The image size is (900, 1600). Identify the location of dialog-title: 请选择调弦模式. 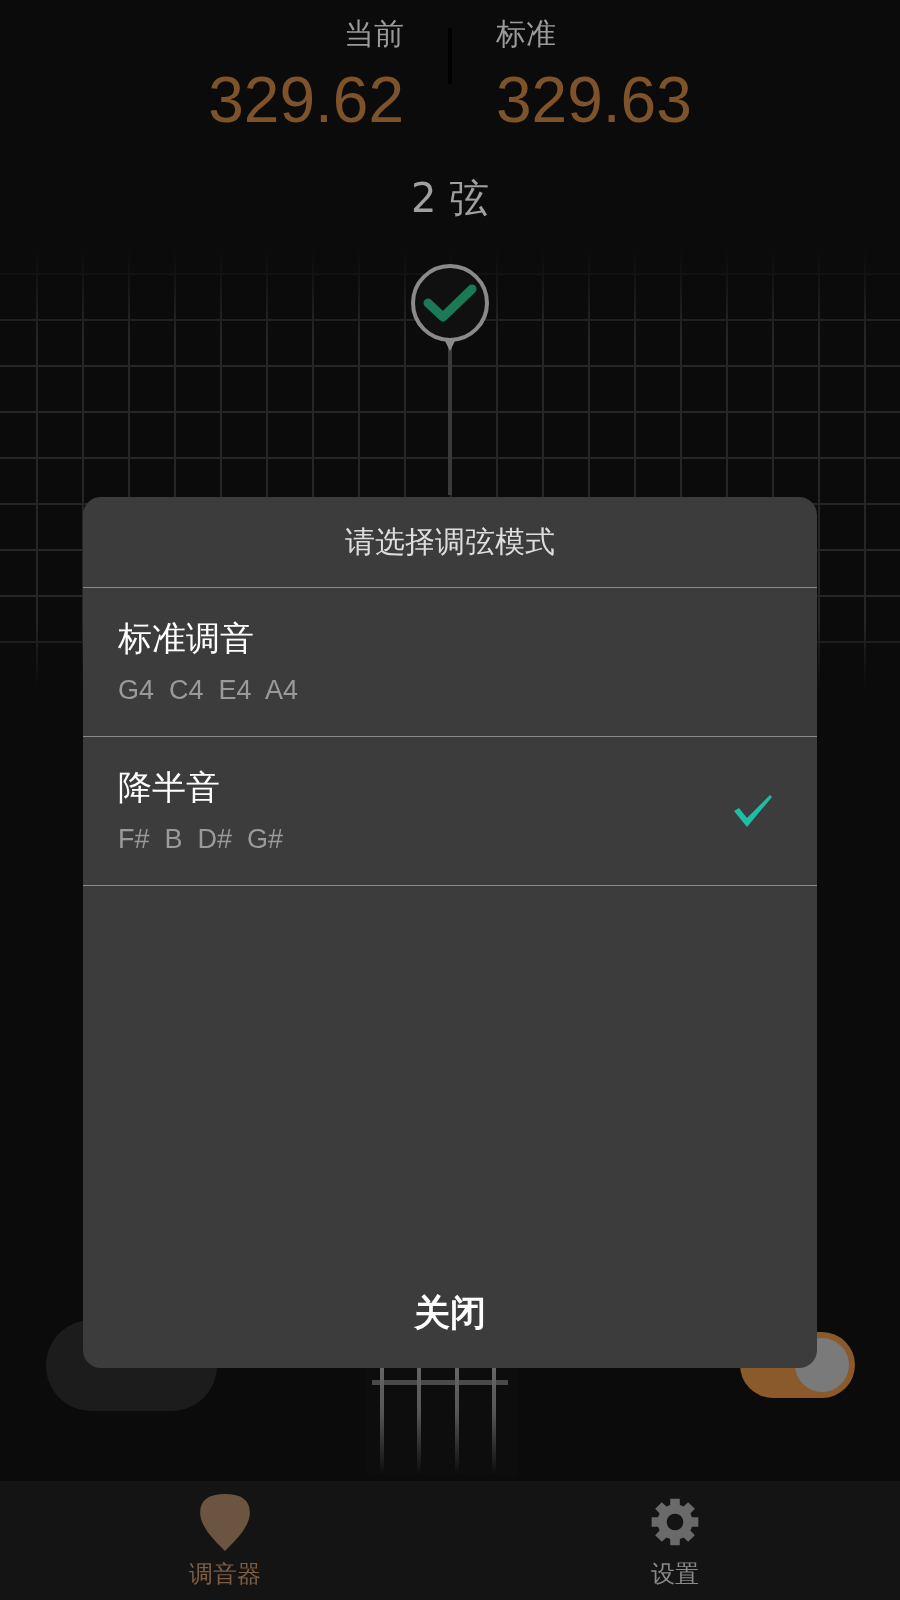
(450, 541).